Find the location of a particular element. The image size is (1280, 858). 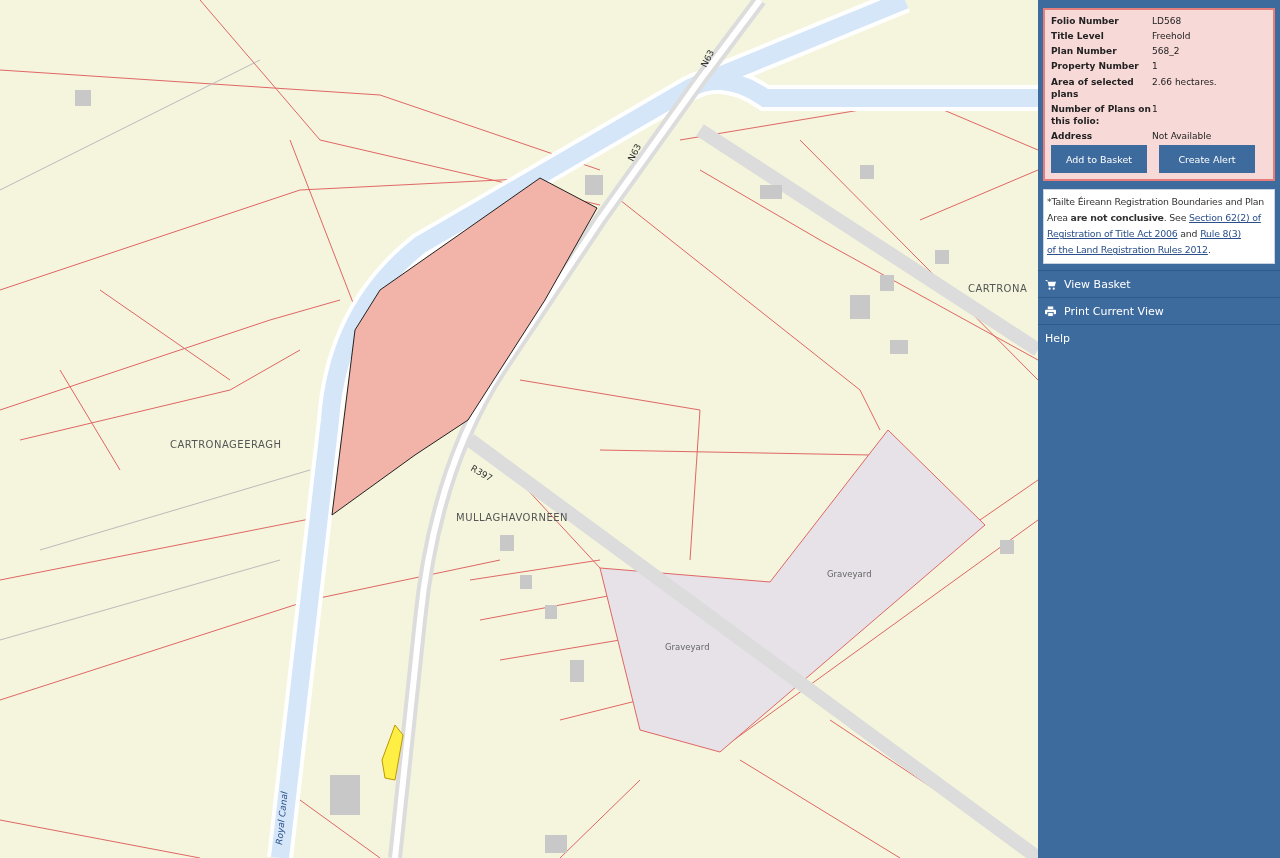

field-label: Title Level is located at coordinates (1078, 36).